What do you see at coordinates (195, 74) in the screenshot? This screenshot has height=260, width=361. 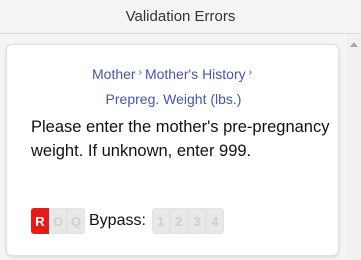 I see `breadcrumb-item-mothers-history: Mother's History` at bounding box center [195, 74].